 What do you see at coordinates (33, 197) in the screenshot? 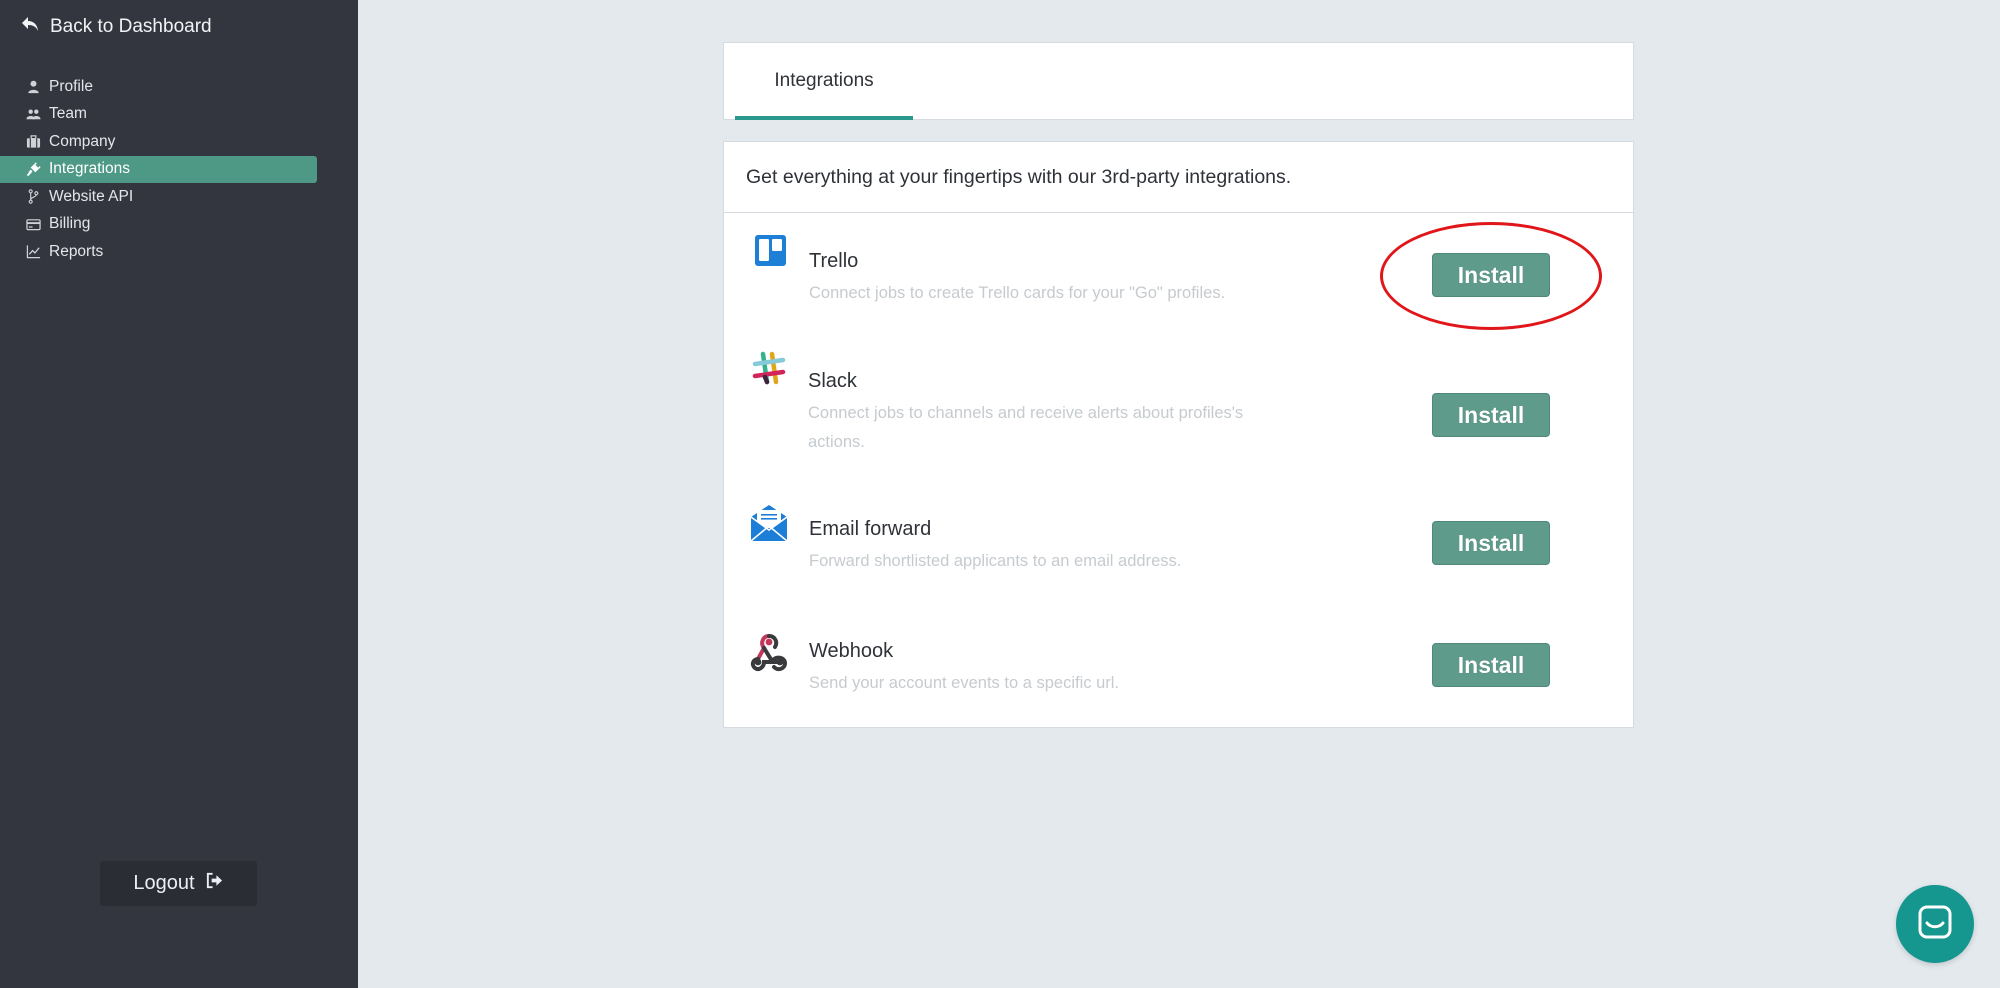
I see `code-branch-icon` at bounding box center [33, 197].